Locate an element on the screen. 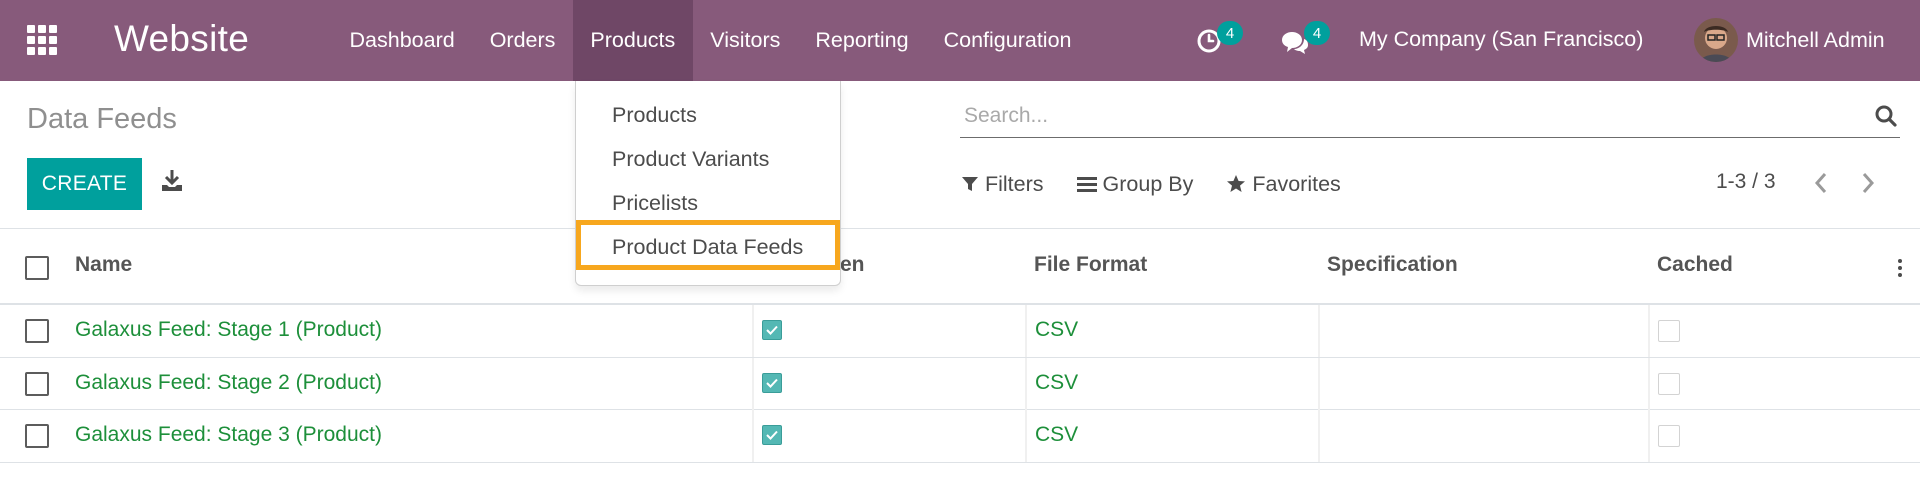 This screenshot has height=482, width=1920. filter-icon is located at coordinates (970, 184).